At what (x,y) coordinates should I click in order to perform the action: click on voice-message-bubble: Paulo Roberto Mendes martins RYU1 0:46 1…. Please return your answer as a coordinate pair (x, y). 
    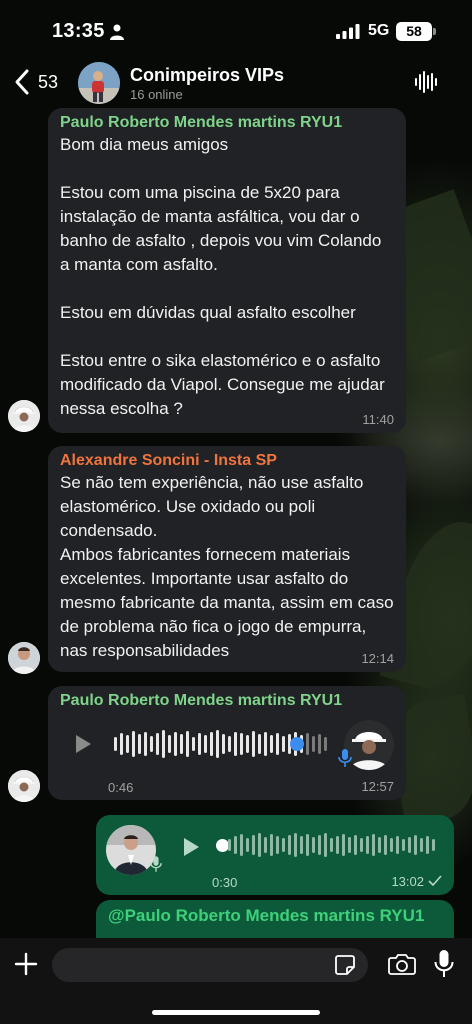
    Looking at the image, I should click on (227, 743).